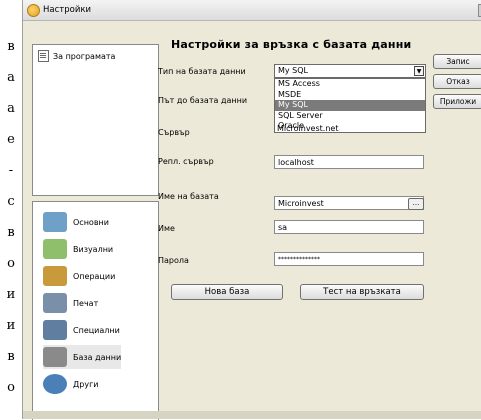 The height and width of the screenshot is (420, 481). I want to click on dropdown-option: MSDE, so click(350, 95).